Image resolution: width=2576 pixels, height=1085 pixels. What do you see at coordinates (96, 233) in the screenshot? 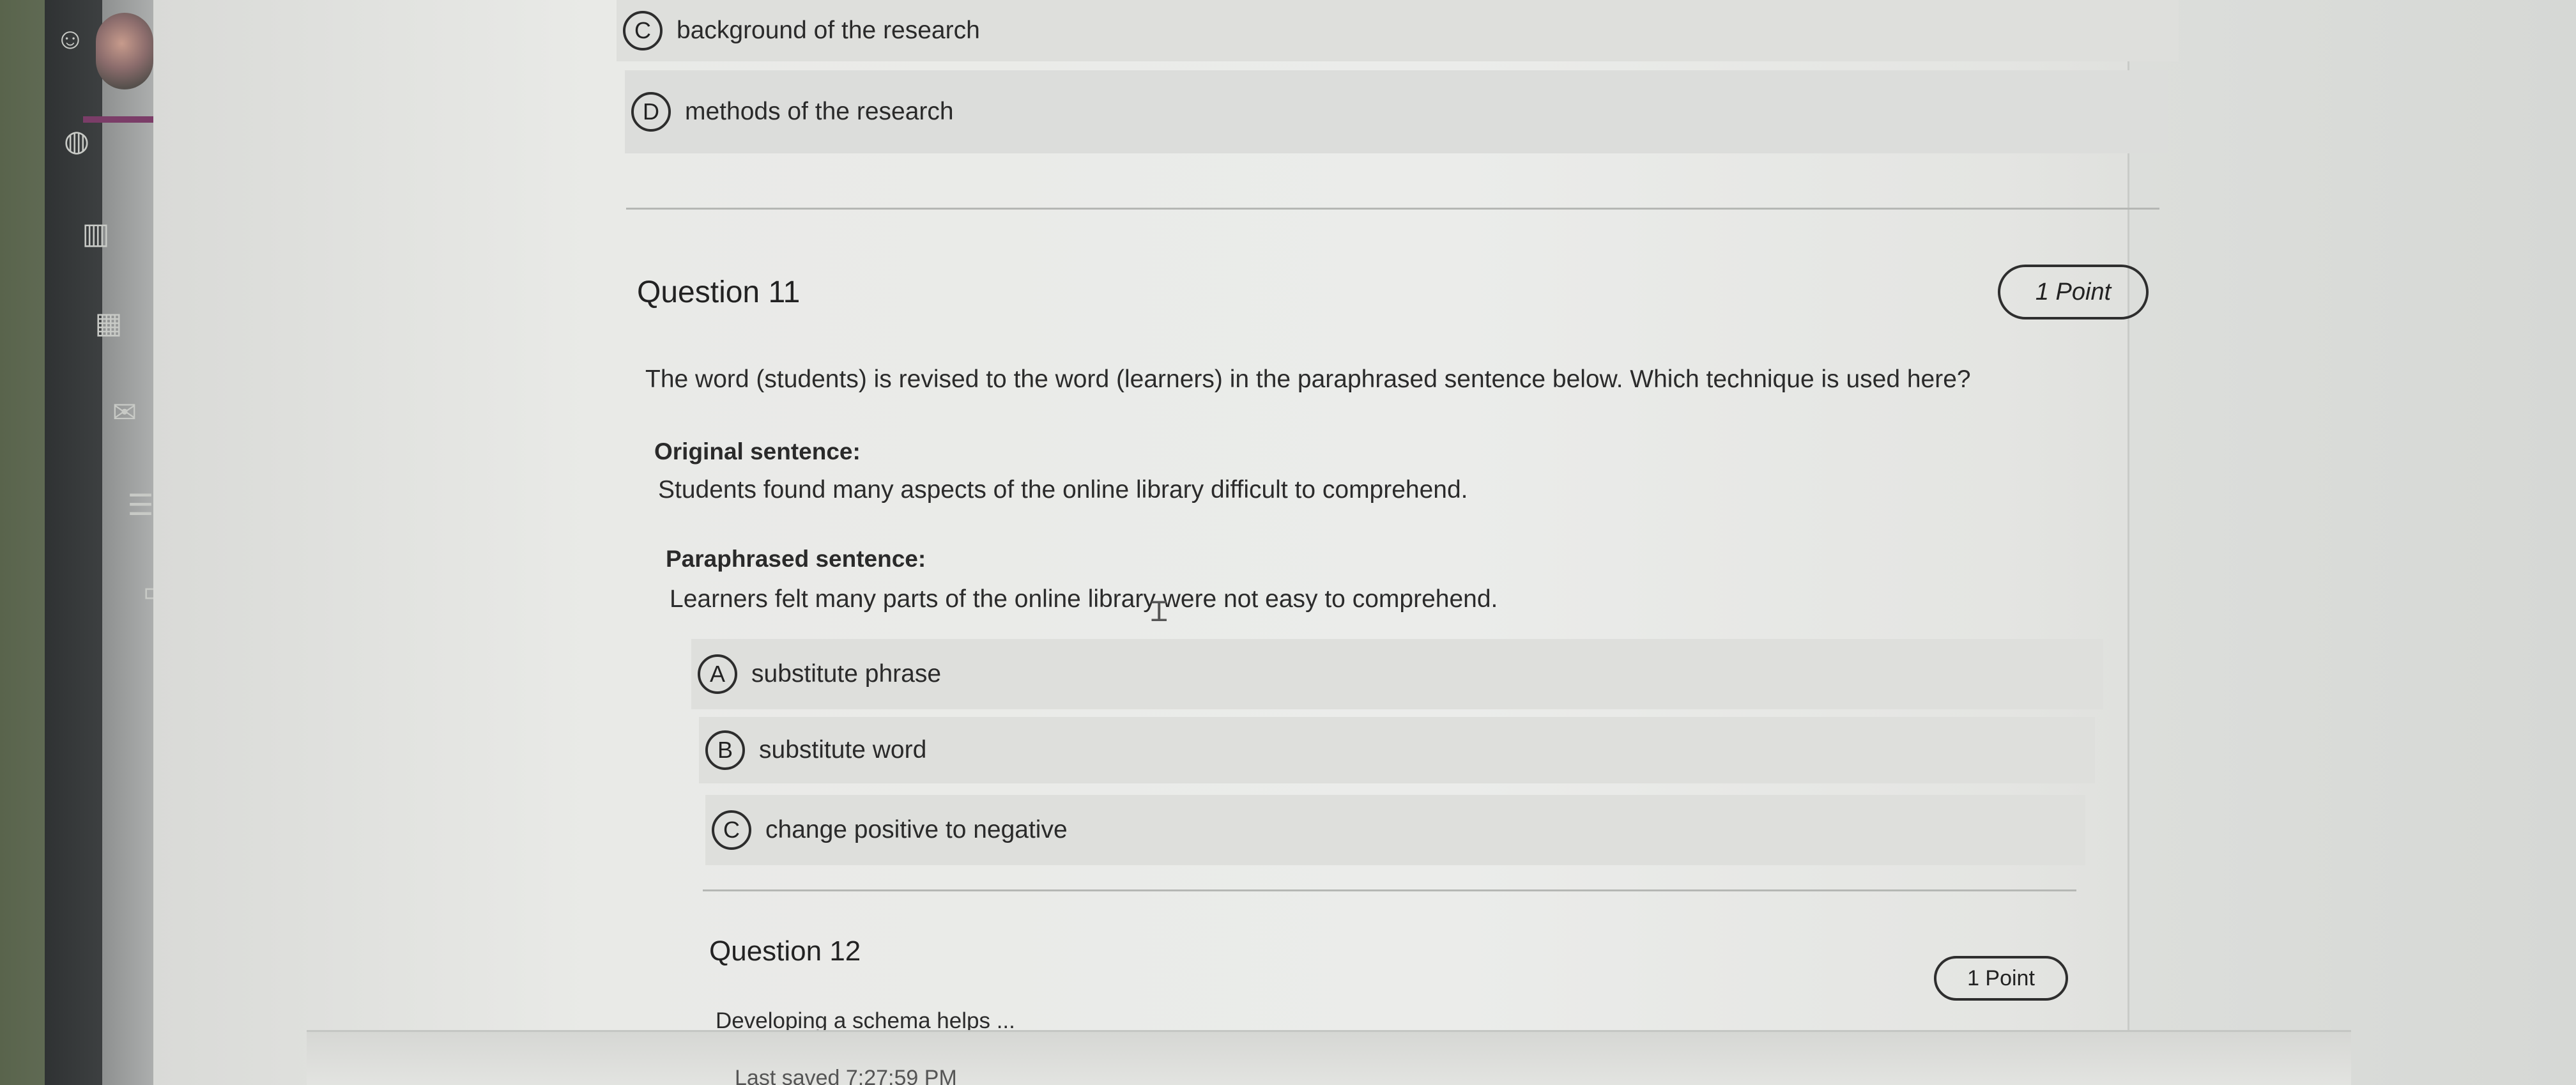
I see `book-icon: ▥` at bounding box center [96, 233].